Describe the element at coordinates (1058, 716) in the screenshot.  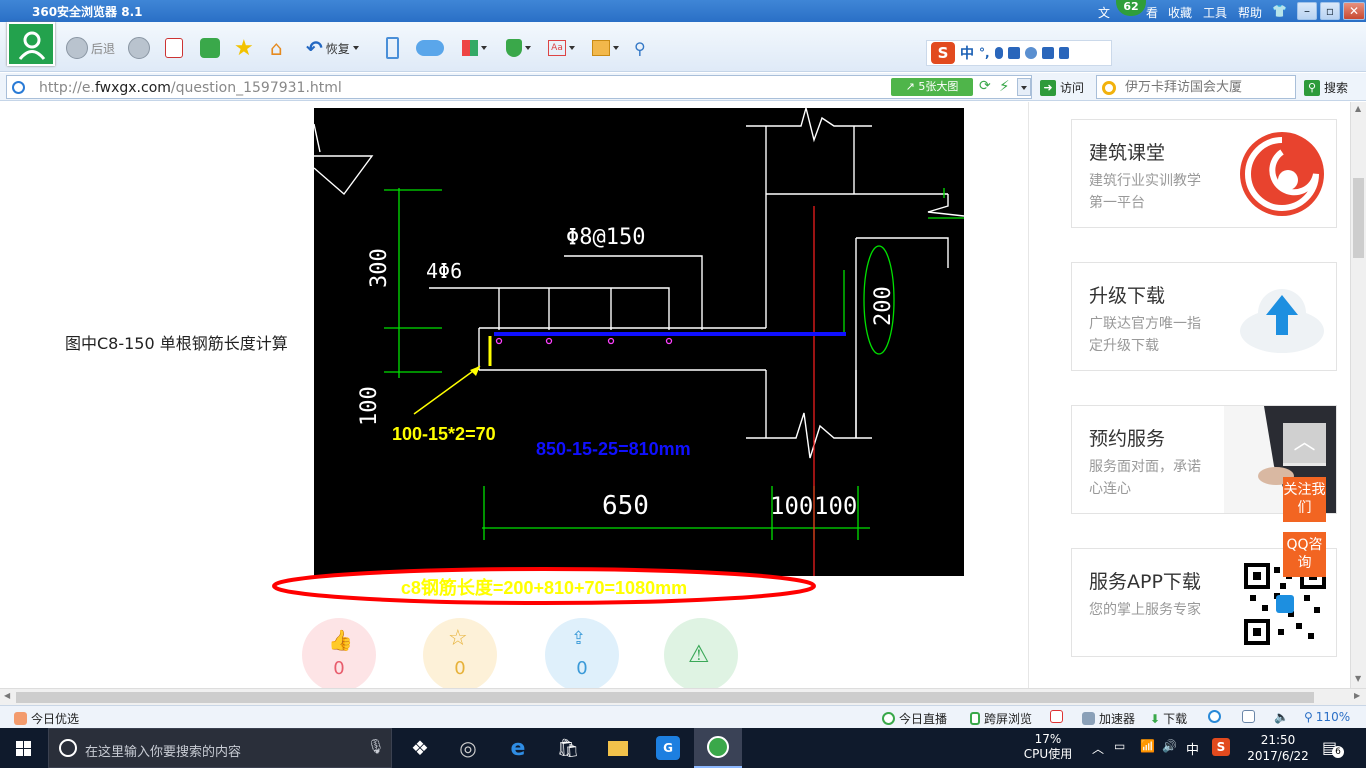
I see `health-icon` at that location.